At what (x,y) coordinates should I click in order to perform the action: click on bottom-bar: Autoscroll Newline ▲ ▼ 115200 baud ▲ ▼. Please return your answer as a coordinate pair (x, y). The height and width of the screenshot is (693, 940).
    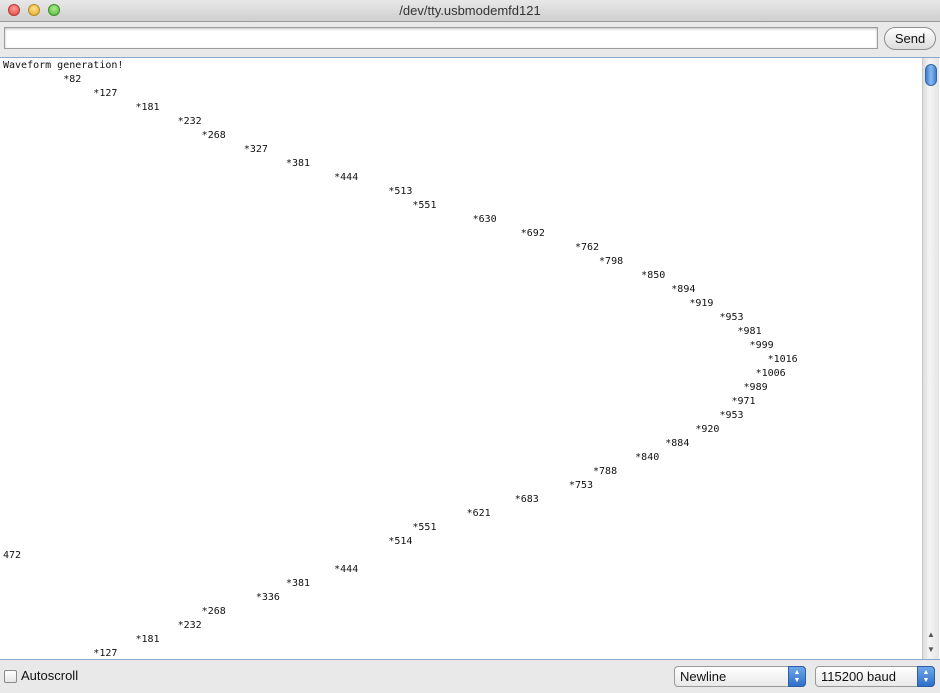
    Looking at the image, I should click on (470, 677).